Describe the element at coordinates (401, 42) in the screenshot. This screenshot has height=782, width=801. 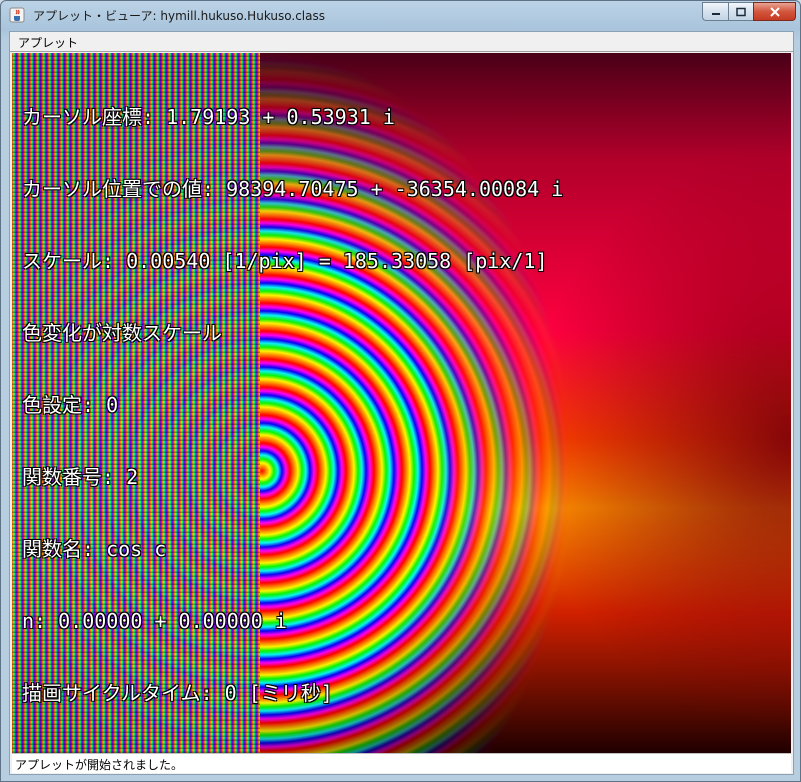
I see `menu-bar: アプレット` at that location.